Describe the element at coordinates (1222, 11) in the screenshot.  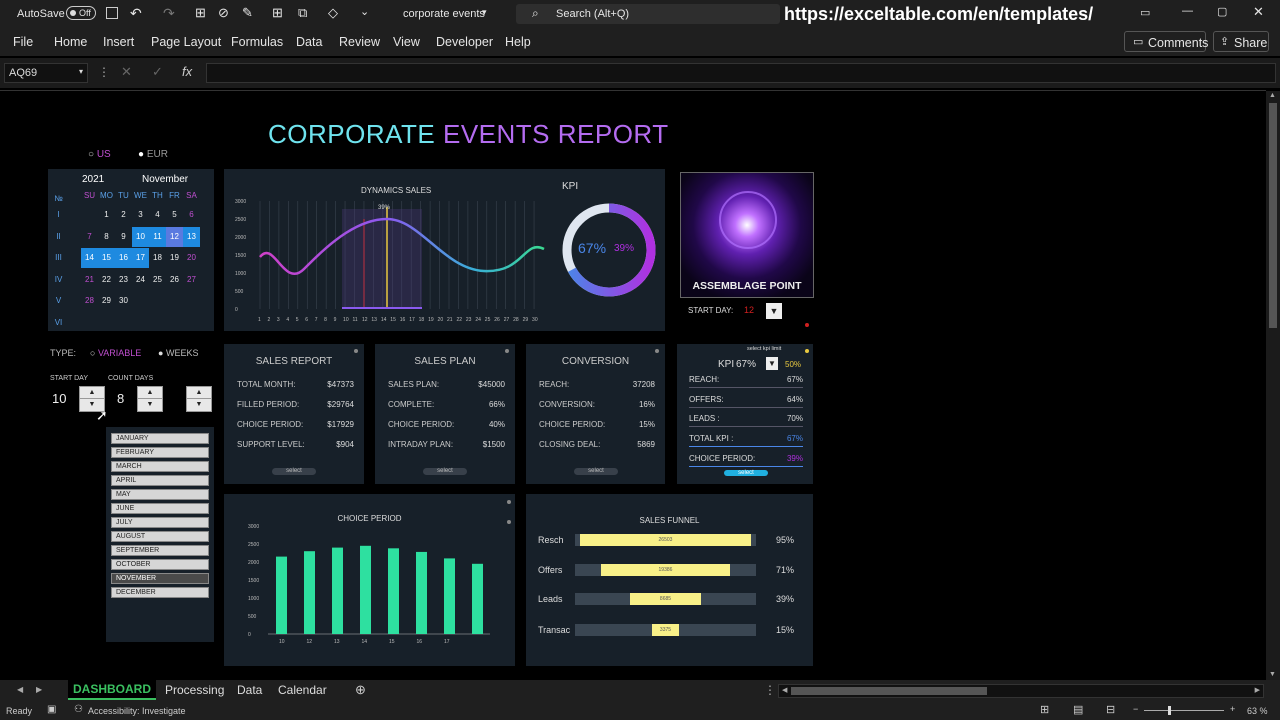
I see `maximize-icon: ▢` at that location.